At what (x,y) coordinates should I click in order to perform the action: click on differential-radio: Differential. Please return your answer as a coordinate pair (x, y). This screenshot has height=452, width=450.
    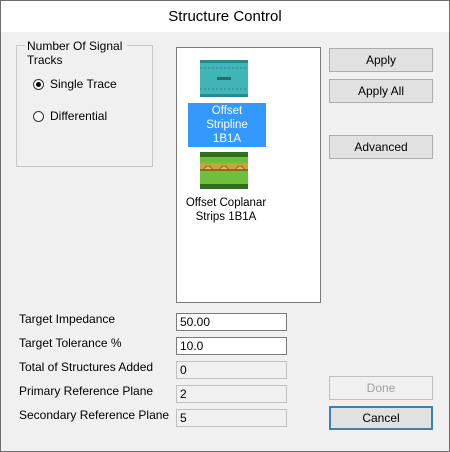
    Looking at the image, I should click on (70, 116).